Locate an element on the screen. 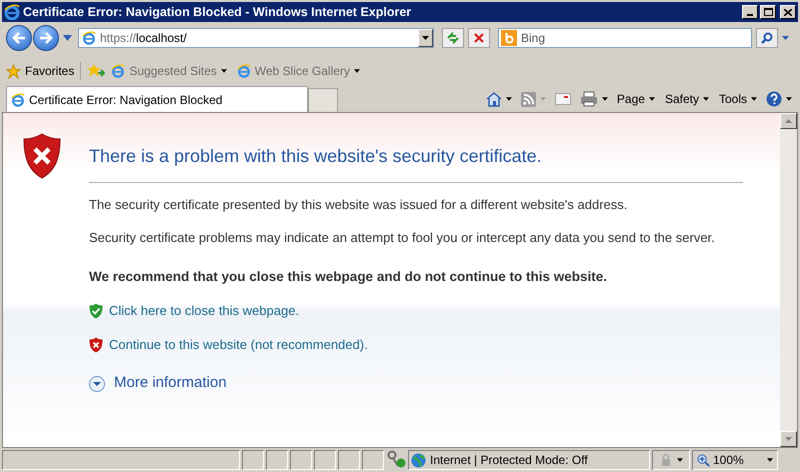 The image size is (800, 472). favorites-button: Favorites is located at coordinates (44, 71).